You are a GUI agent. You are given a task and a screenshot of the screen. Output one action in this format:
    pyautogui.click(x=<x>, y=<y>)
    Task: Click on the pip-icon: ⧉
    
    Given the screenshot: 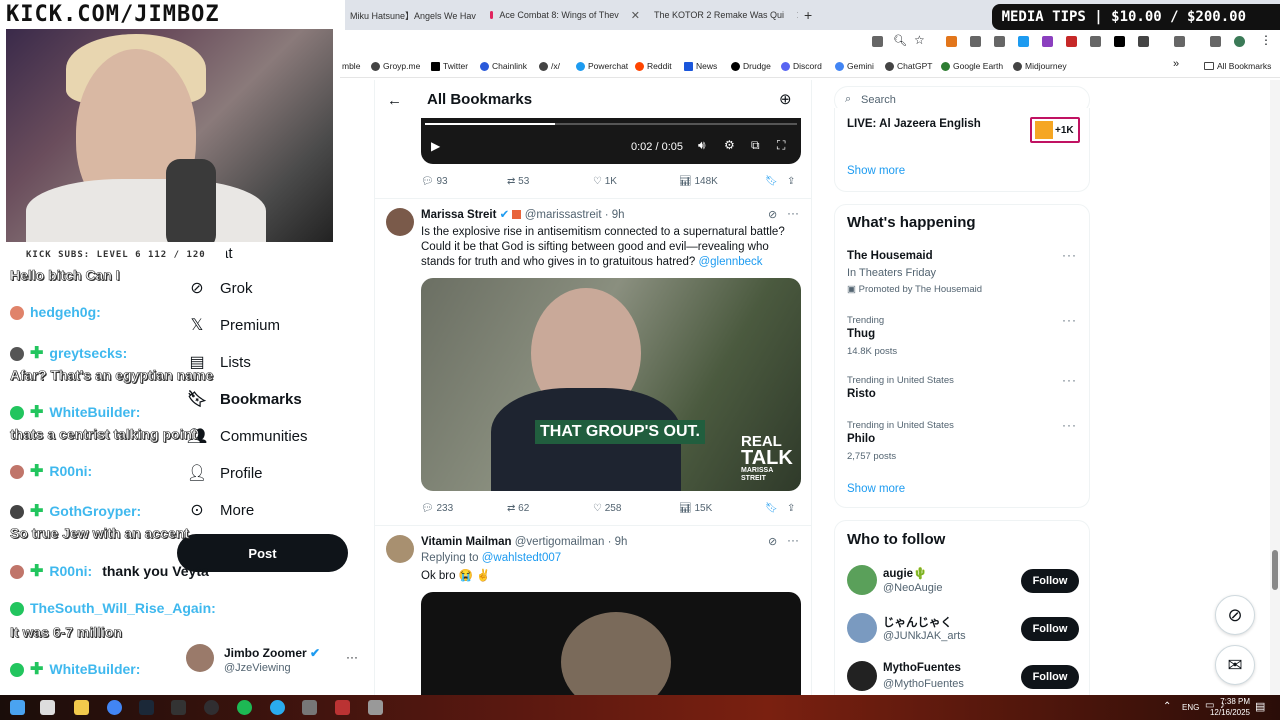 What is the action you would take?
    pyautogui.click(x=755, y=145)
    